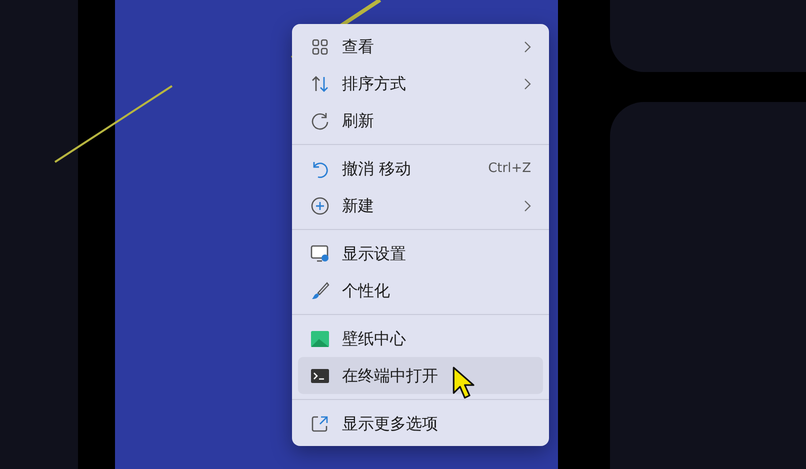 This screenshot has width=806, height=469. What do you see at coordinates (420, 253) in the screenshot?
I see `menu-item: 显示设置` at bounding box center [420, 253].